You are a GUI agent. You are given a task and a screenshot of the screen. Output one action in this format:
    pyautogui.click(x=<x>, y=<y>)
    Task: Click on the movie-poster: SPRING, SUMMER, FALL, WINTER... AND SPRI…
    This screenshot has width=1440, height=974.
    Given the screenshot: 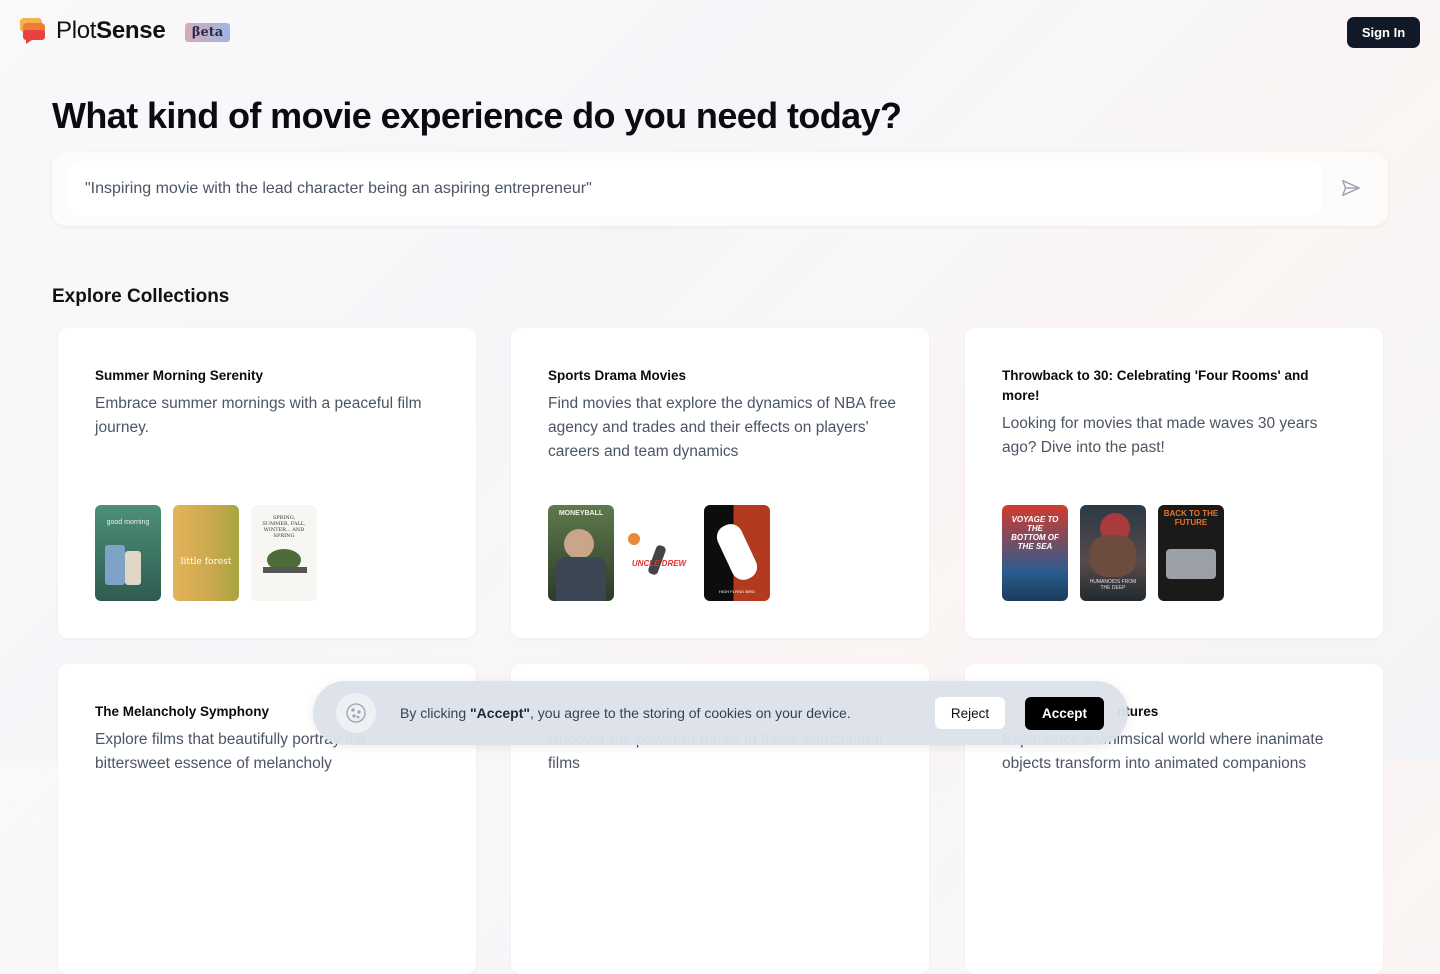 What is the action you would take?
    pyautogui.click(x=284, y=553)
    